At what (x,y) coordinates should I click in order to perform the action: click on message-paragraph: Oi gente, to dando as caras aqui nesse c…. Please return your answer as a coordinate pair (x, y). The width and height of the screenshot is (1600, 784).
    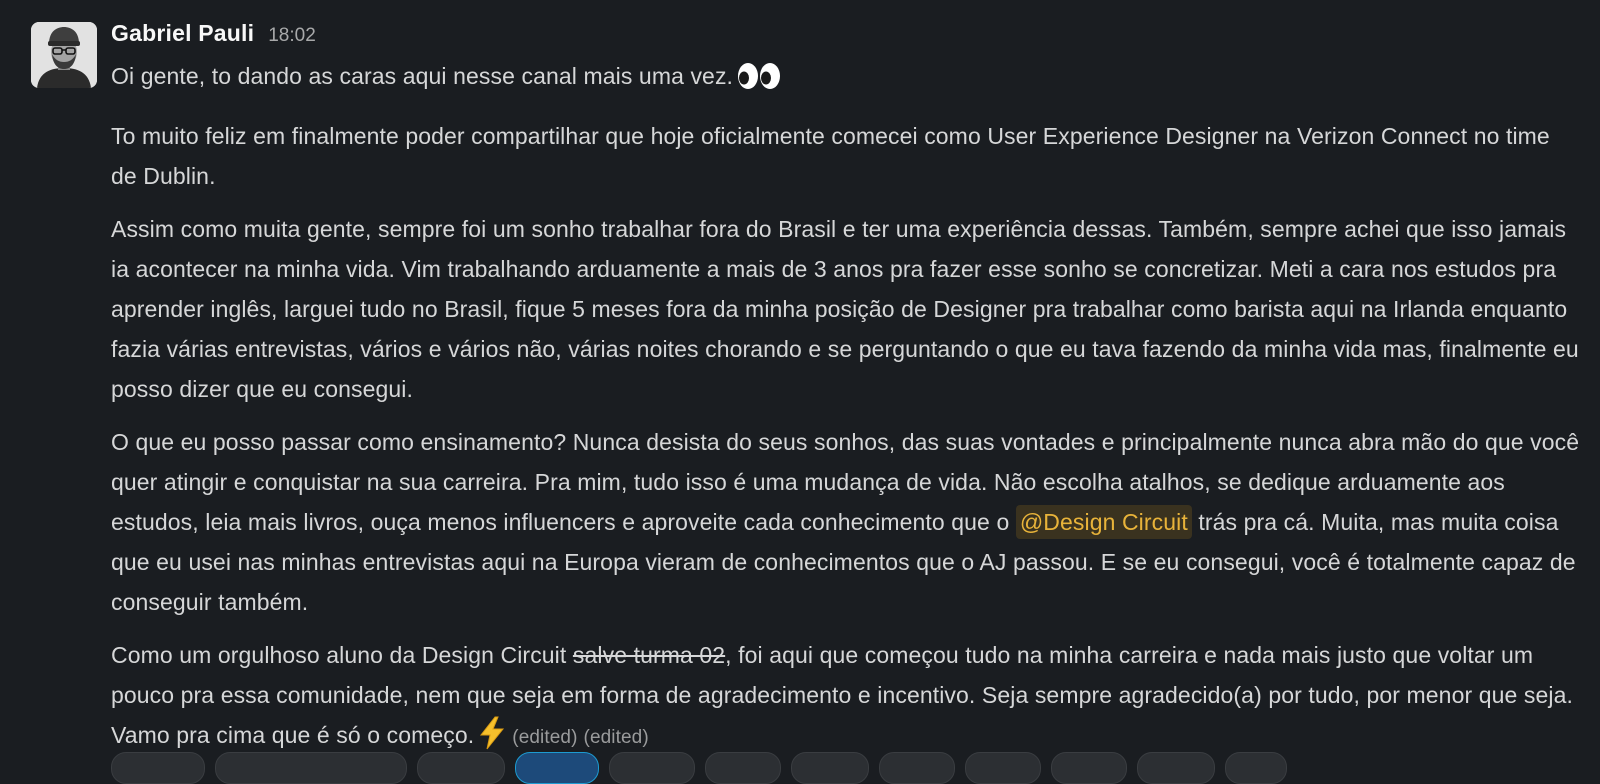
    Looking at the image, I should click on (846, 79).